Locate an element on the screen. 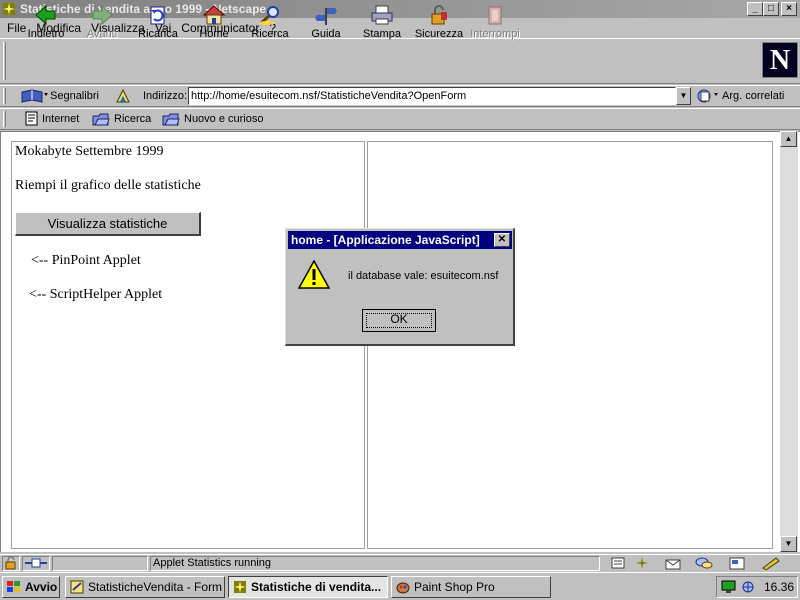 The height and width of the screenshot is (600, 800). composer-component-icon is located at coordinates (738, 563).